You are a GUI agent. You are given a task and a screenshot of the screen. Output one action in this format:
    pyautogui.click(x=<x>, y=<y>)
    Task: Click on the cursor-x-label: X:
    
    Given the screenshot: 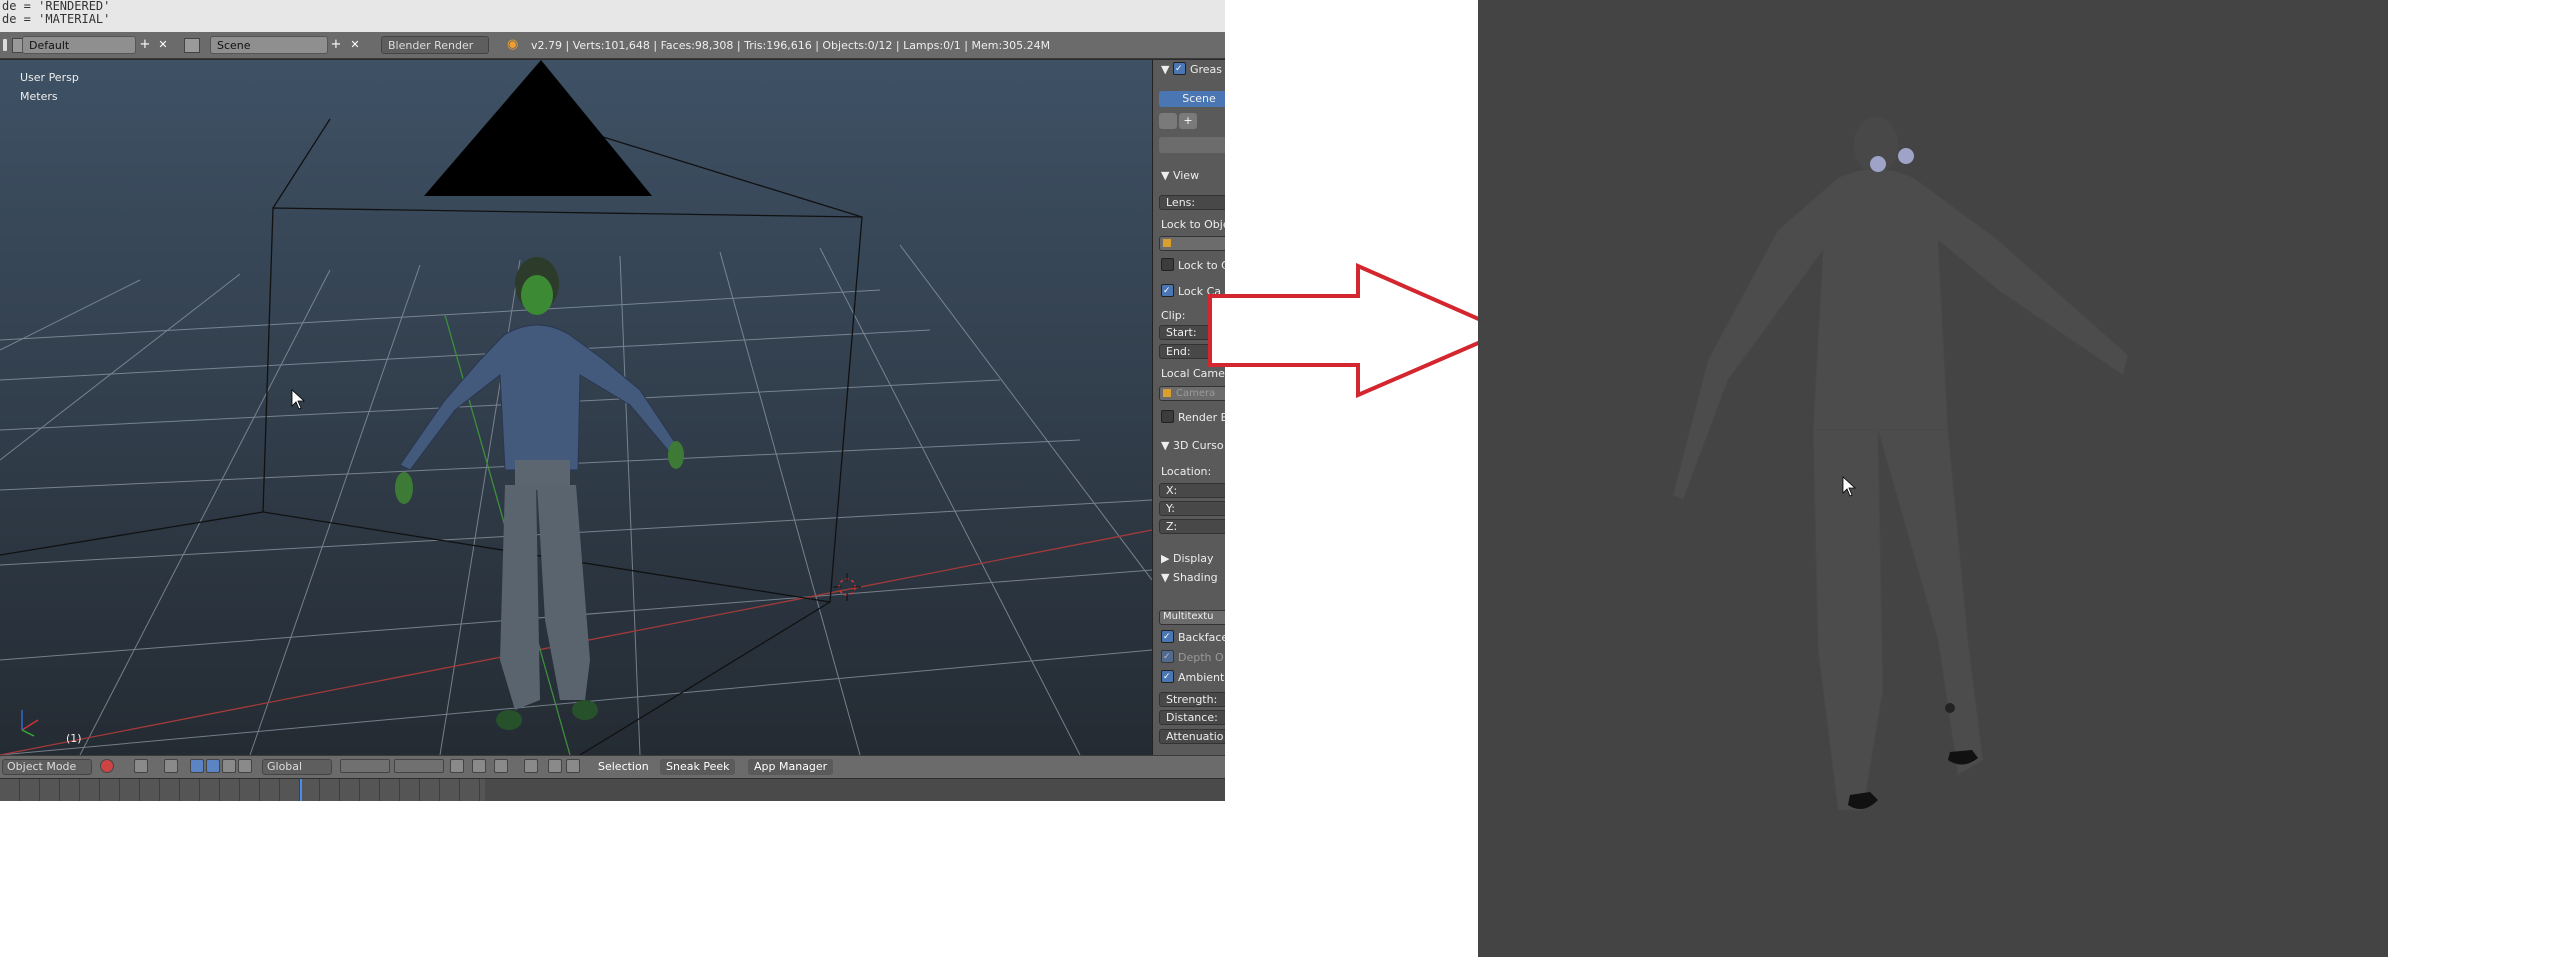 What is the action you would take?
    pyautogui.click(x=1172, y=490)
    